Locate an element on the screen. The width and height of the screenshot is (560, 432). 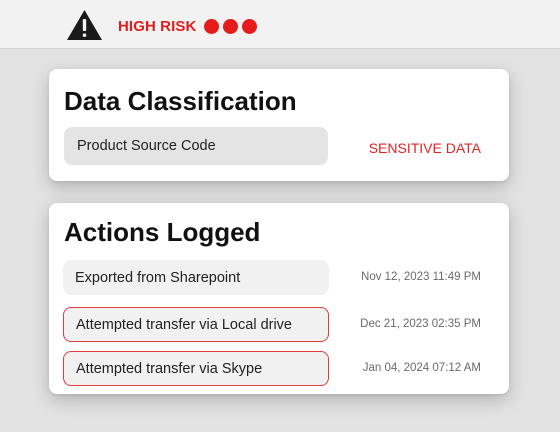
action-timestamp: Jan 04, 2024 07:12 AM is located at coordinates (421, 368).